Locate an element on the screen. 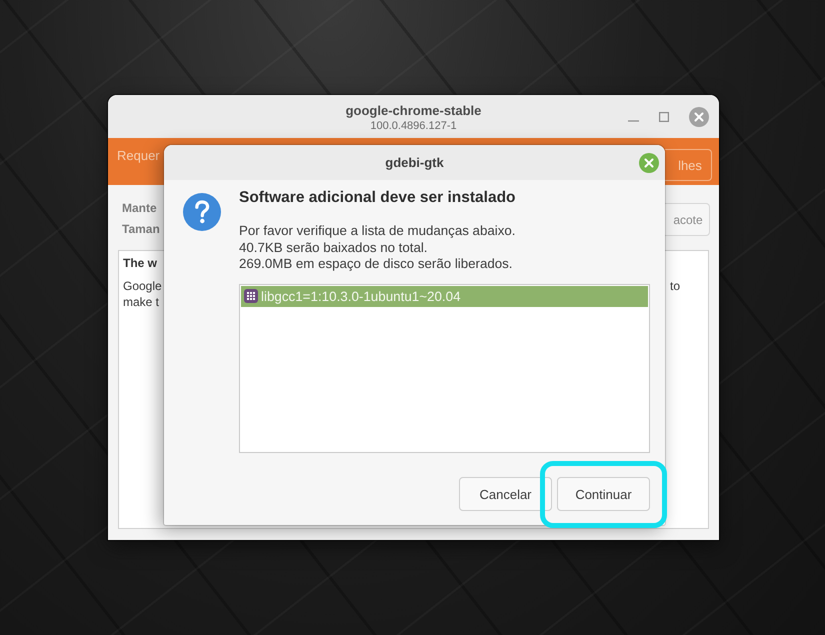 The height and width of the screenshot is (635, 825). question-icon is located at coordinates (202, 212).